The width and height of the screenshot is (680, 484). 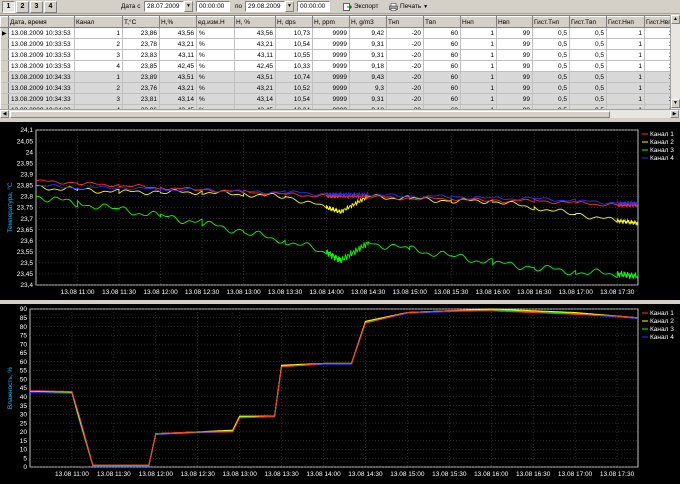 I want to click on tab-4: 4, so click(x=50, y=7).